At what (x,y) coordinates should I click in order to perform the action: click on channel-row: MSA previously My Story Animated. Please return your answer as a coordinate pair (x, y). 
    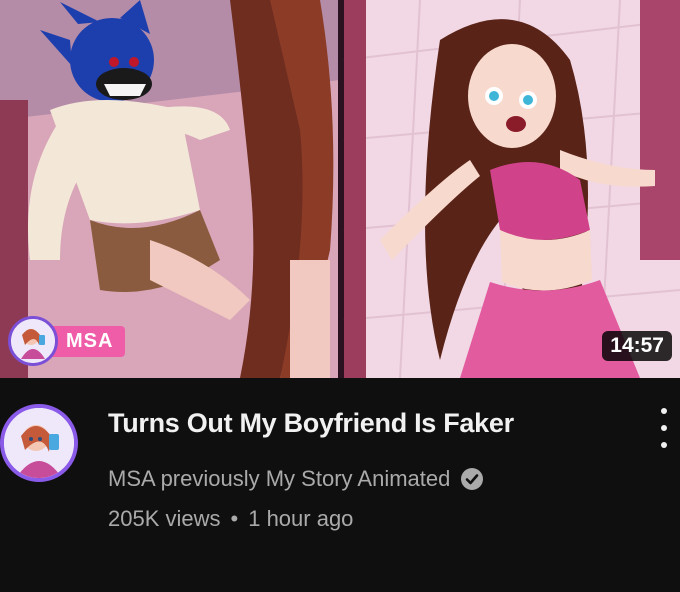
    Looking at the image, I should click on (296, 479).